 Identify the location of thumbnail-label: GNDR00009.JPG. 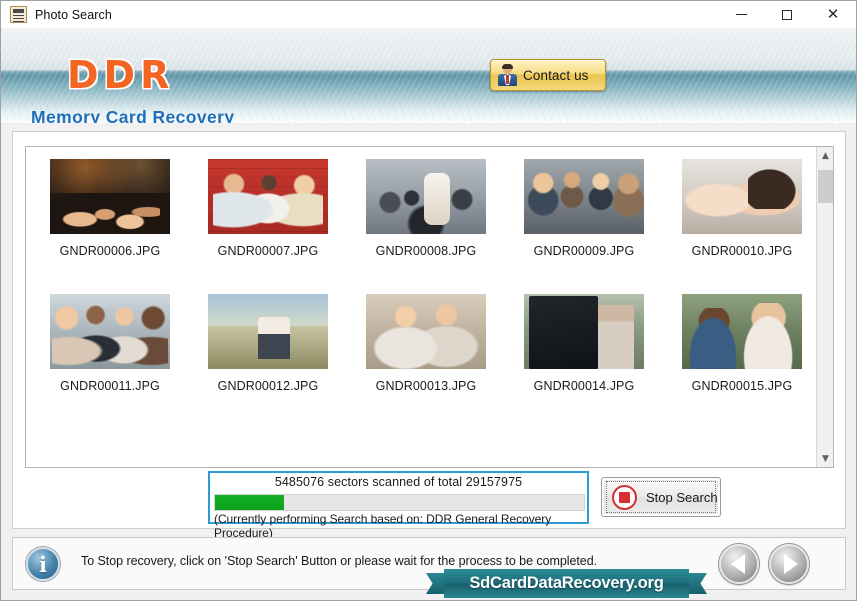
(584, 251).